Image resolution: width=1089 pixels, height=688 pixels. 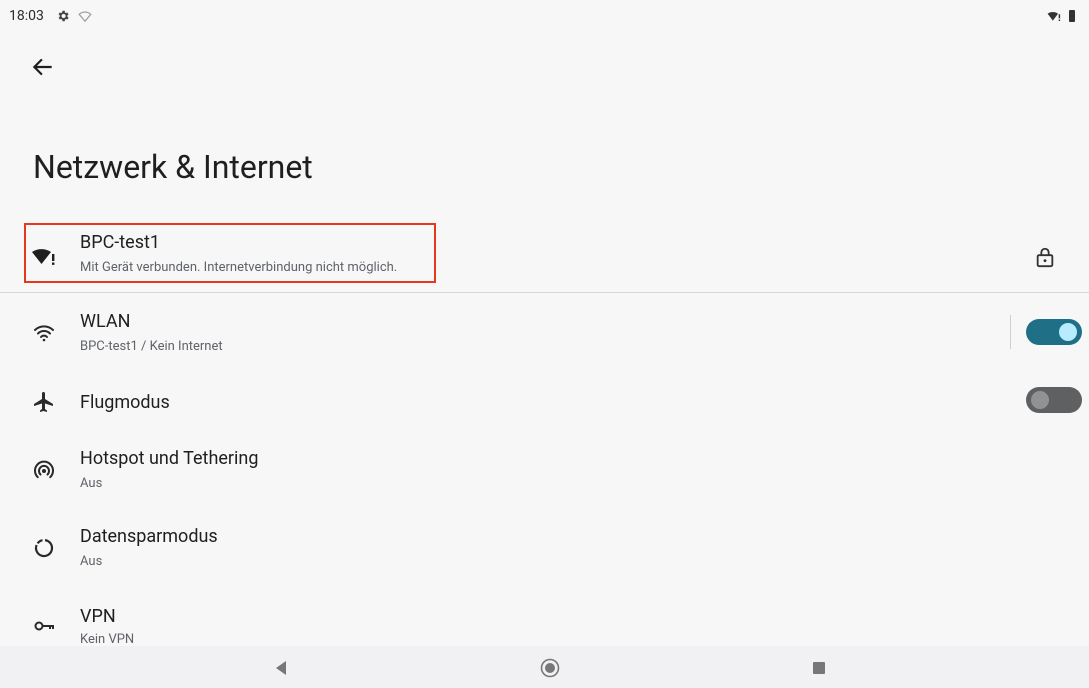 What do you see at coordinates (544, 335) in the screenshot?
I see `wlan-row: WLAN BPC-test1 / Kein Internet` at bounding box center [544, 335].